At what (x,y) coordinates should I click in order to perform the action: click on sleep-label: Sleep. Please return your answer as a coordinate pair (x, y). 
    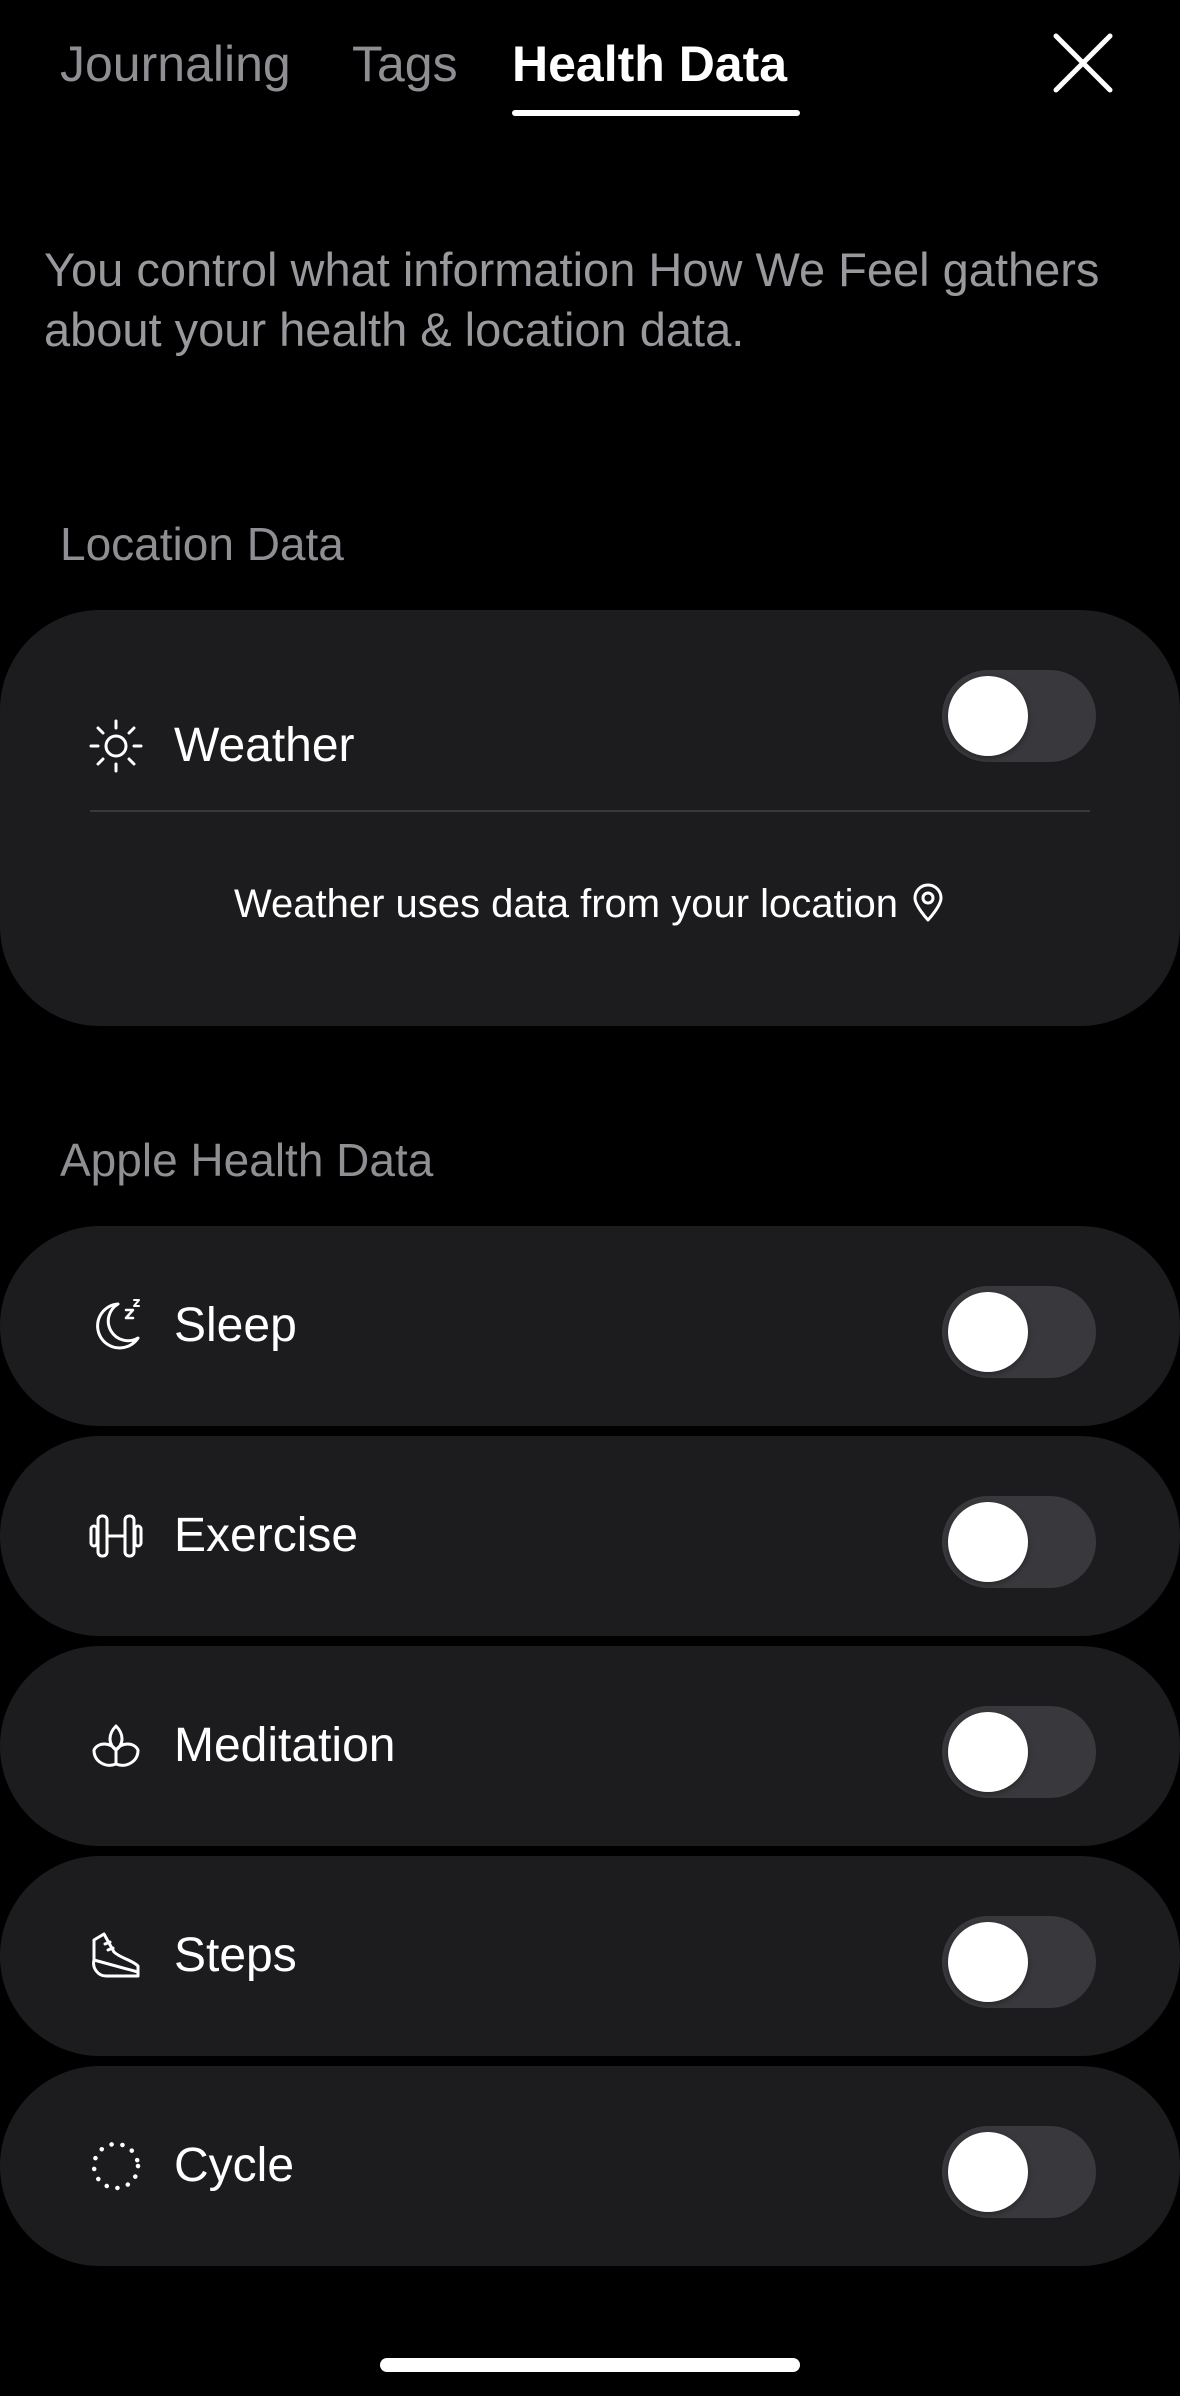
    Looking at the image, I should click on (235, 1325).